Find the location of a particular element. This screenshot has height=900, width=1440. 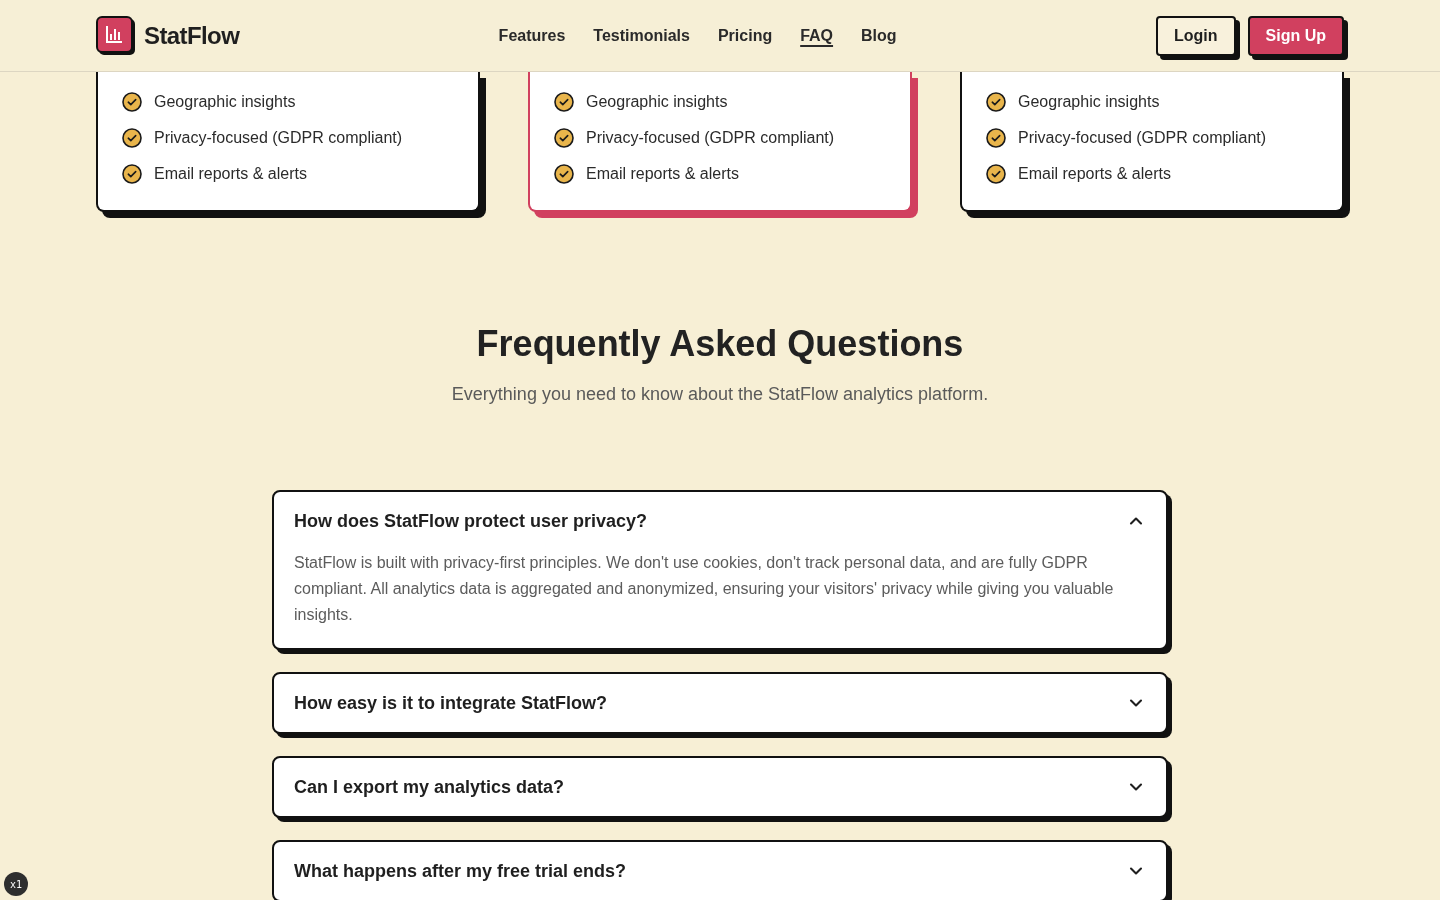

faq-question: Can I export my analytics data? is located at coordinates (720, 787).